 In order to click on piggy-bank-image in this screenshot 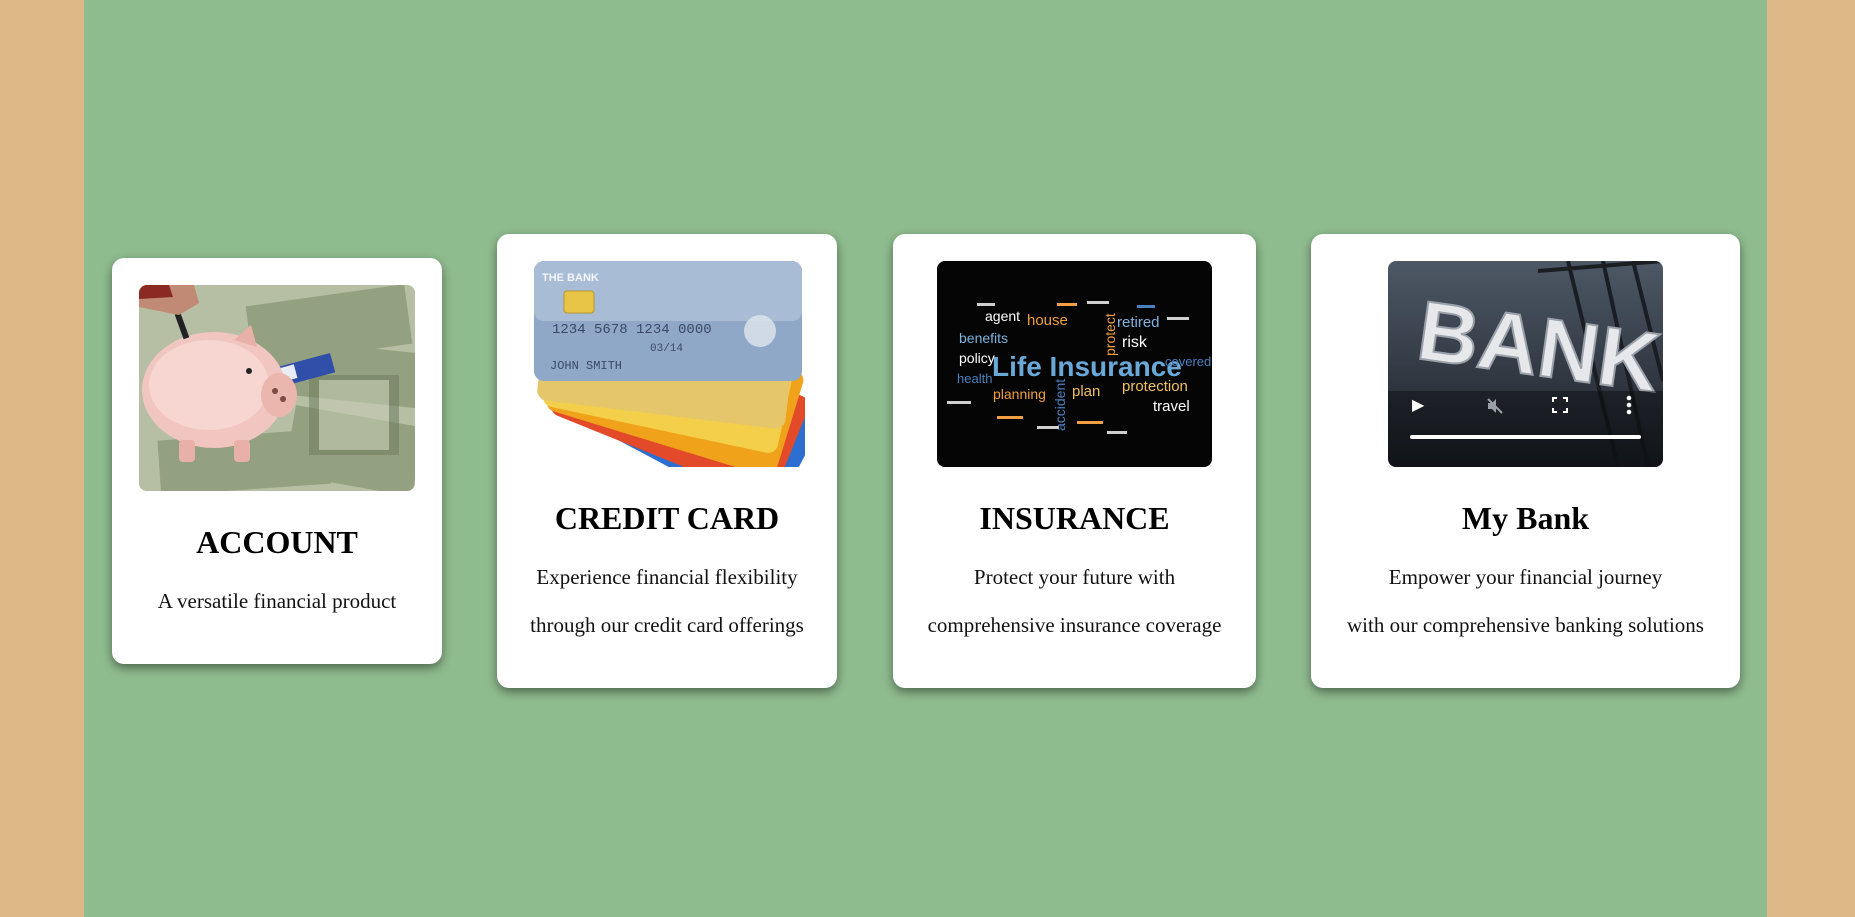, I will do `click(277, 388)`.